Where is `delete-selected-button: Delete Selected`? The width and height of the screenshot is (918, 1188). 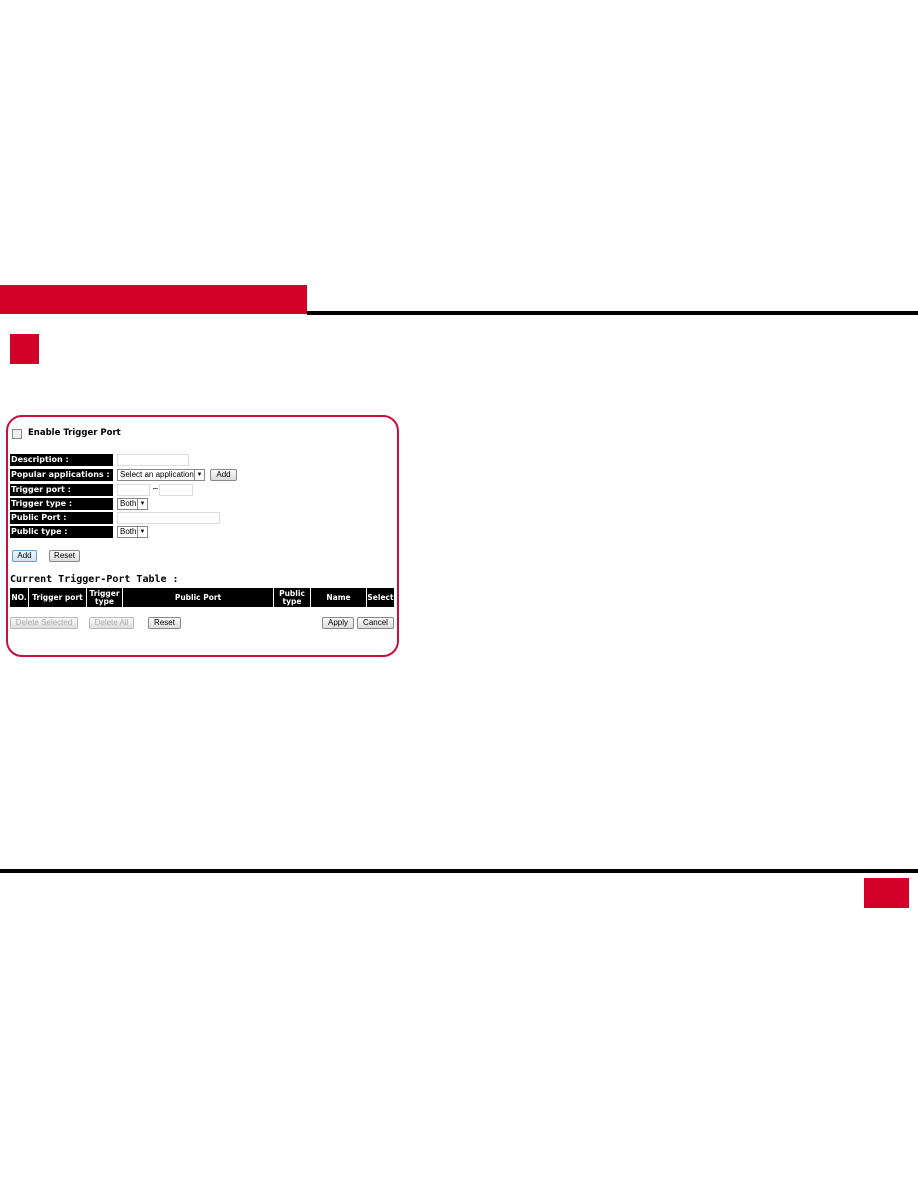
delete-selected-button: Delete Selected is located at coordinates (44, 623).